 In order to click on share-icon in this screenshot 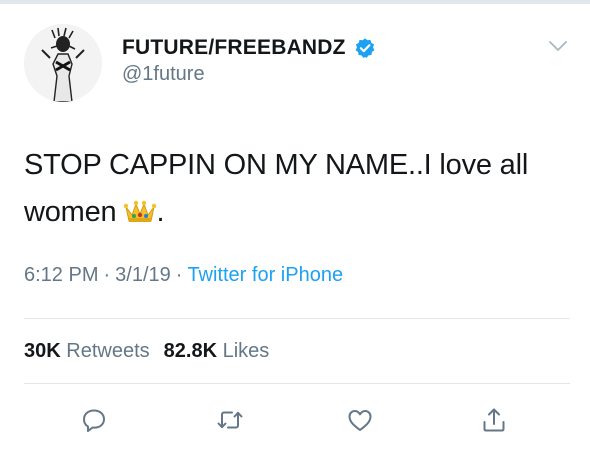, I will do `click(494, 420)`.